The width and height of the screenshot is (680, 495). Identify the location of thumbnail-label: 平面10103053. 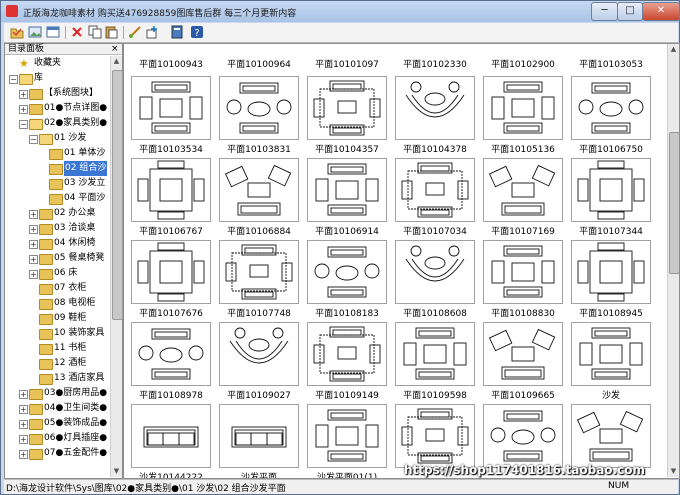
(611, 63).